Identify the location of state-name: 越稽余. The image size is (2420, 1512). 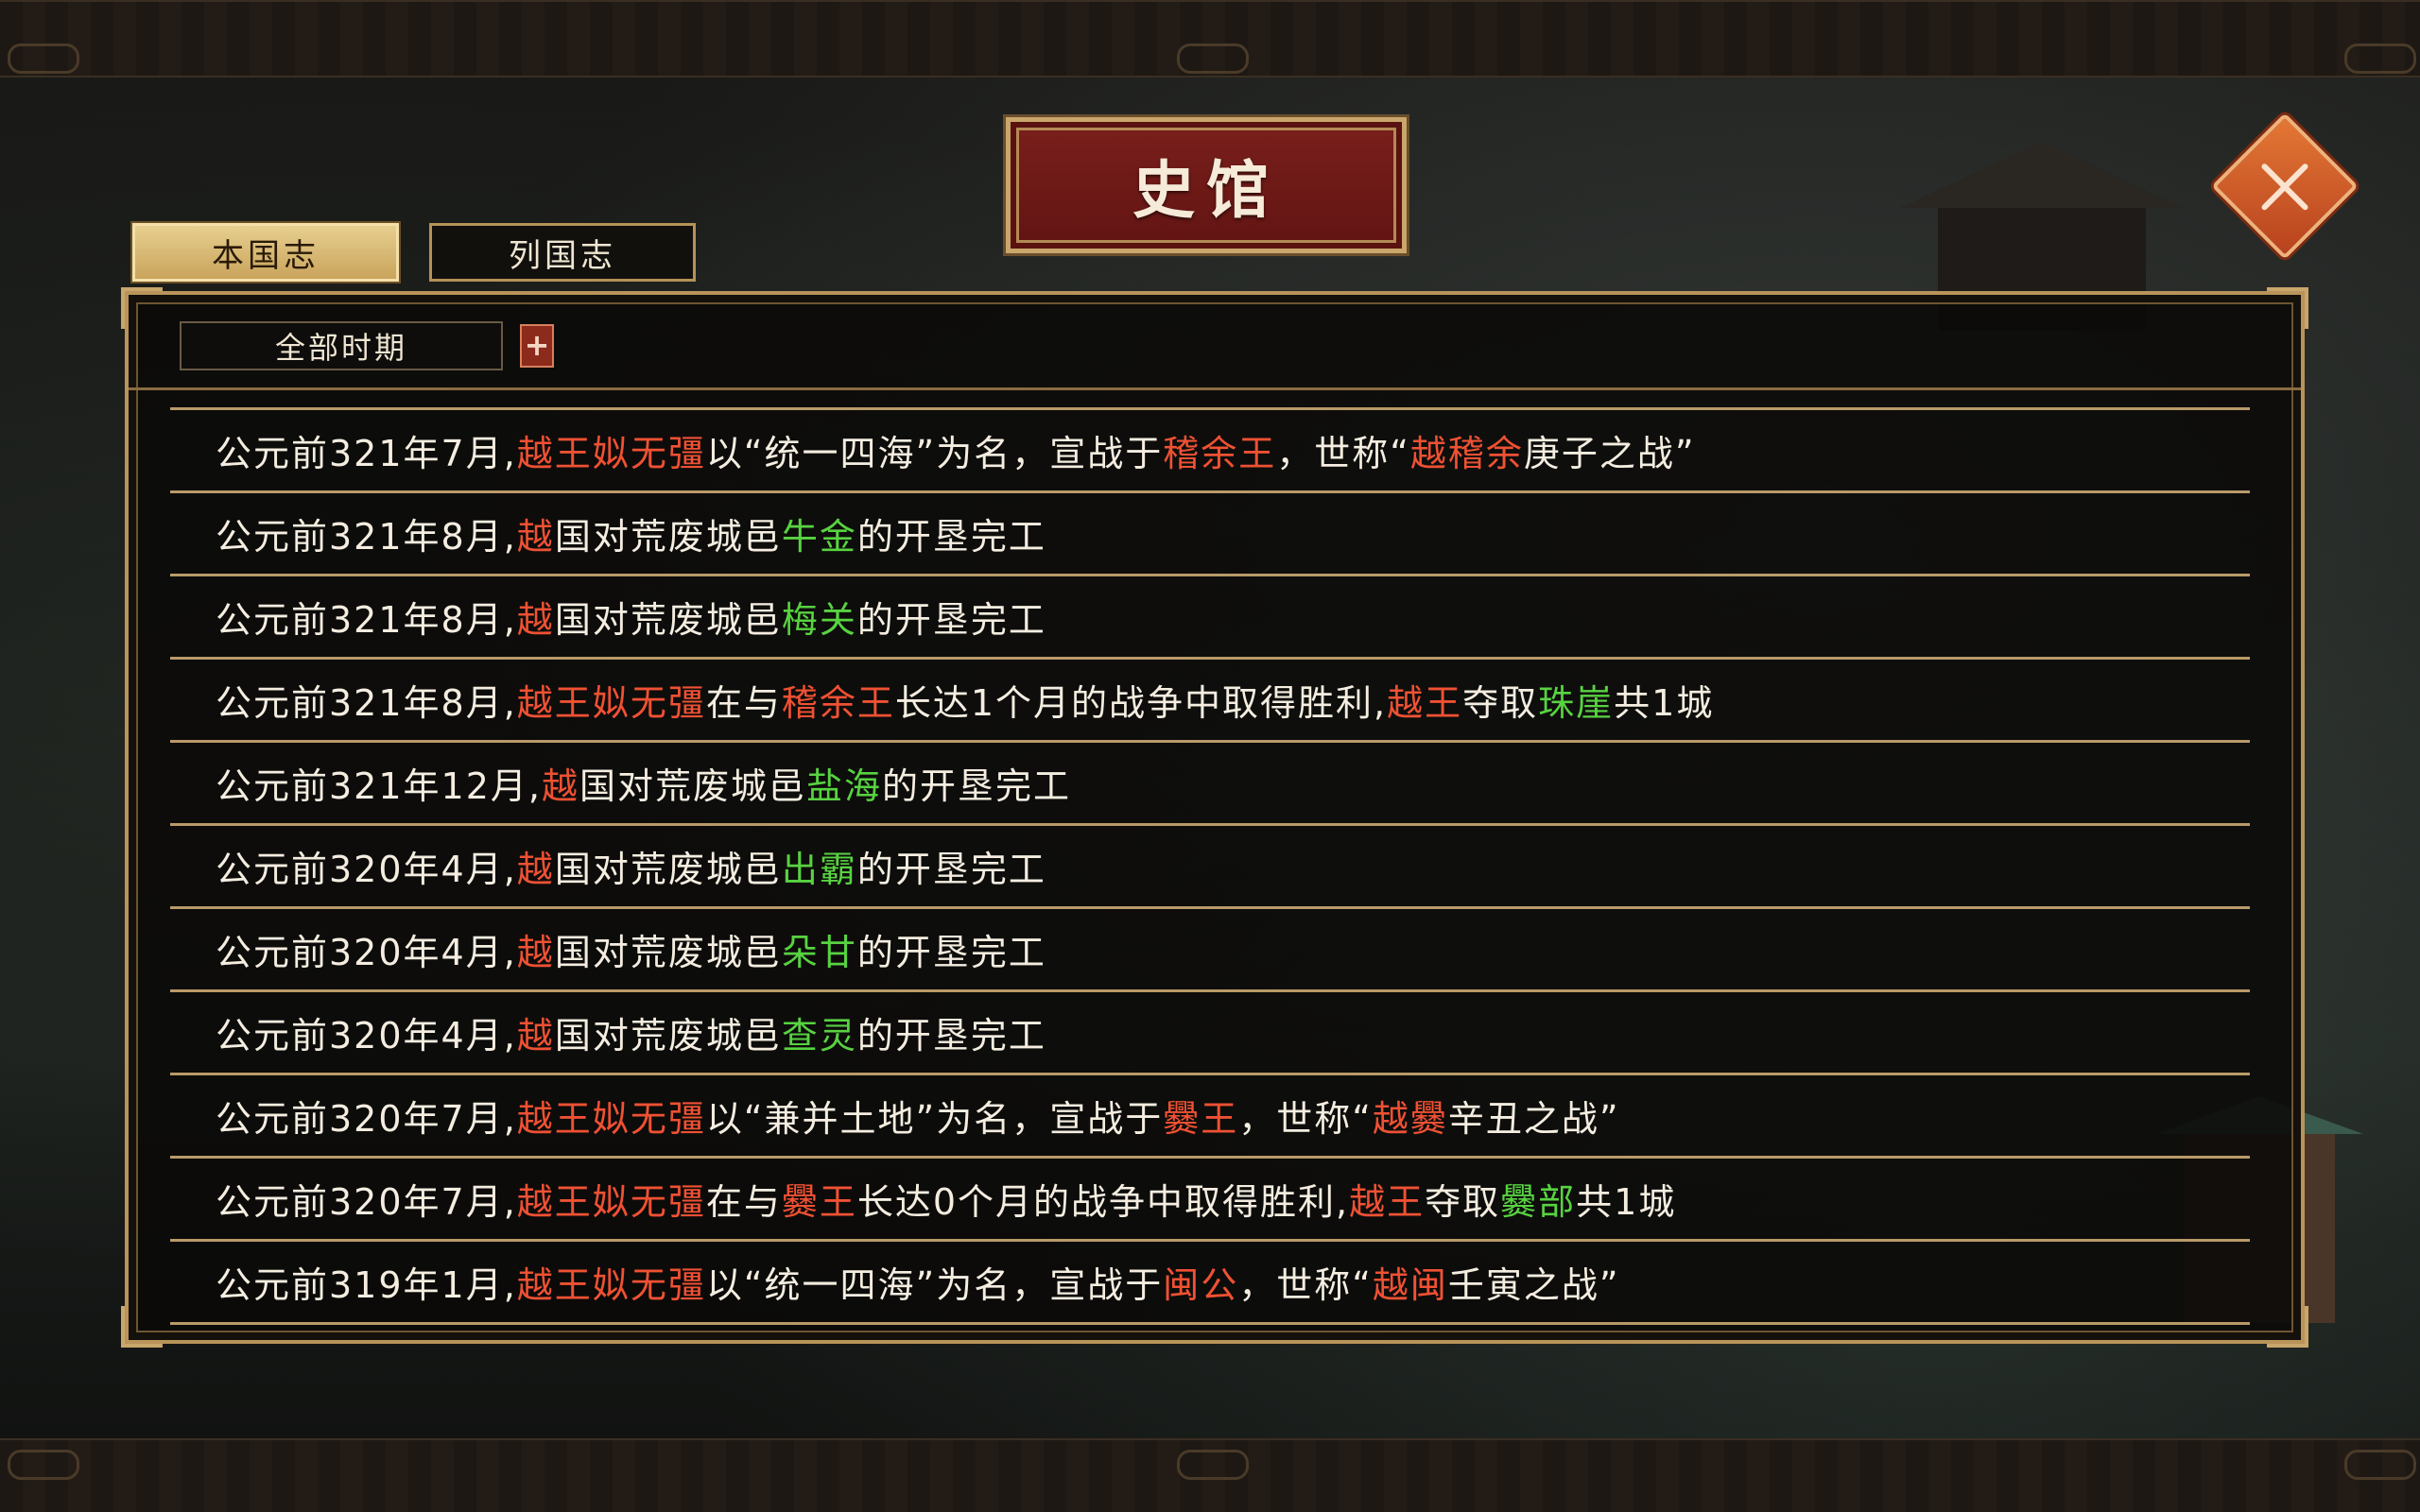
(1466, 453).